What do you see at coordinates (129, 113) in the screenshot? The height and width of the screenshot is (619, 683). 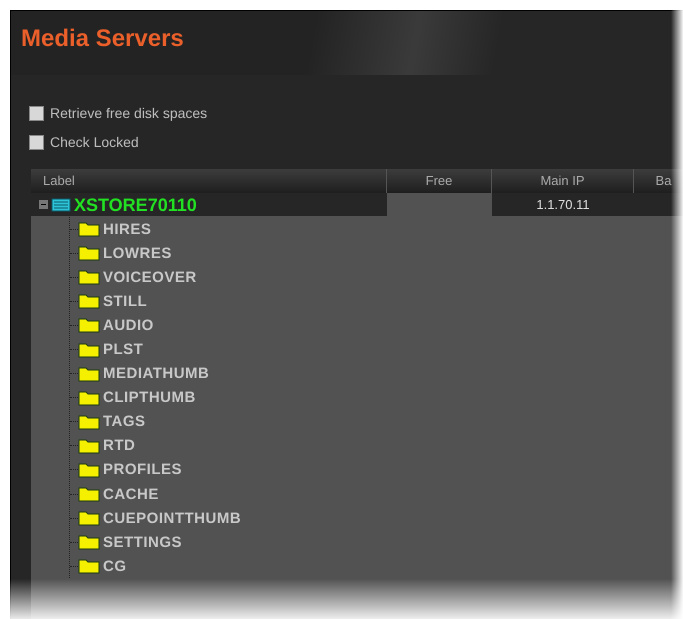 I see `checkbox-label: Retrieve free disk spaces` at bounding box center [129, 113].